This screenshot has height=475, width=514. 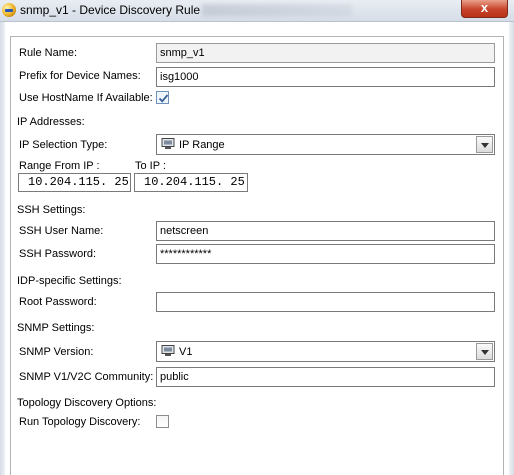 I want to click on ssh-user-field: netscreen, so click(x=325, y=231).